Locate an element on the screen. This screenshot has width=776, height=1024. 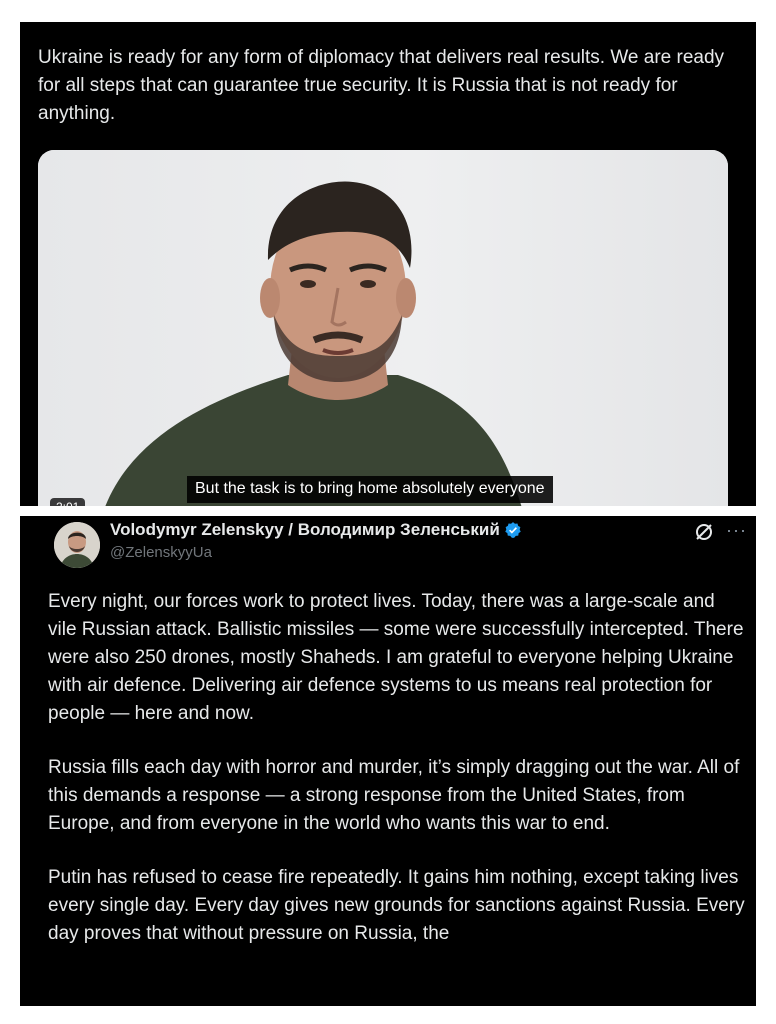
avatar-image is located at coordinates (77, 545).